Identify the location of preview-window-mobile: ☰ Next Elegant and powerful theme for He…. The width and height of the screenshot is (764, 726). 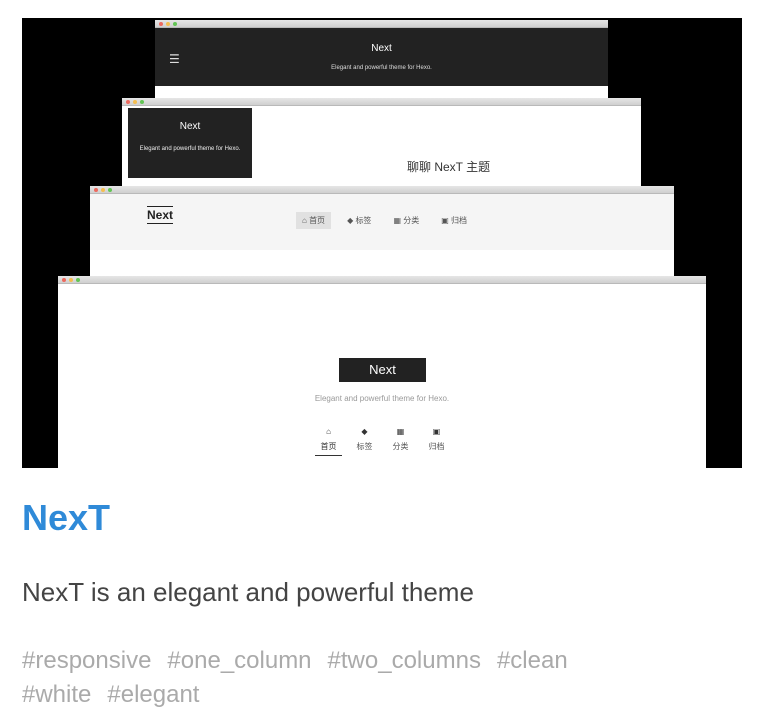
(381, 59).